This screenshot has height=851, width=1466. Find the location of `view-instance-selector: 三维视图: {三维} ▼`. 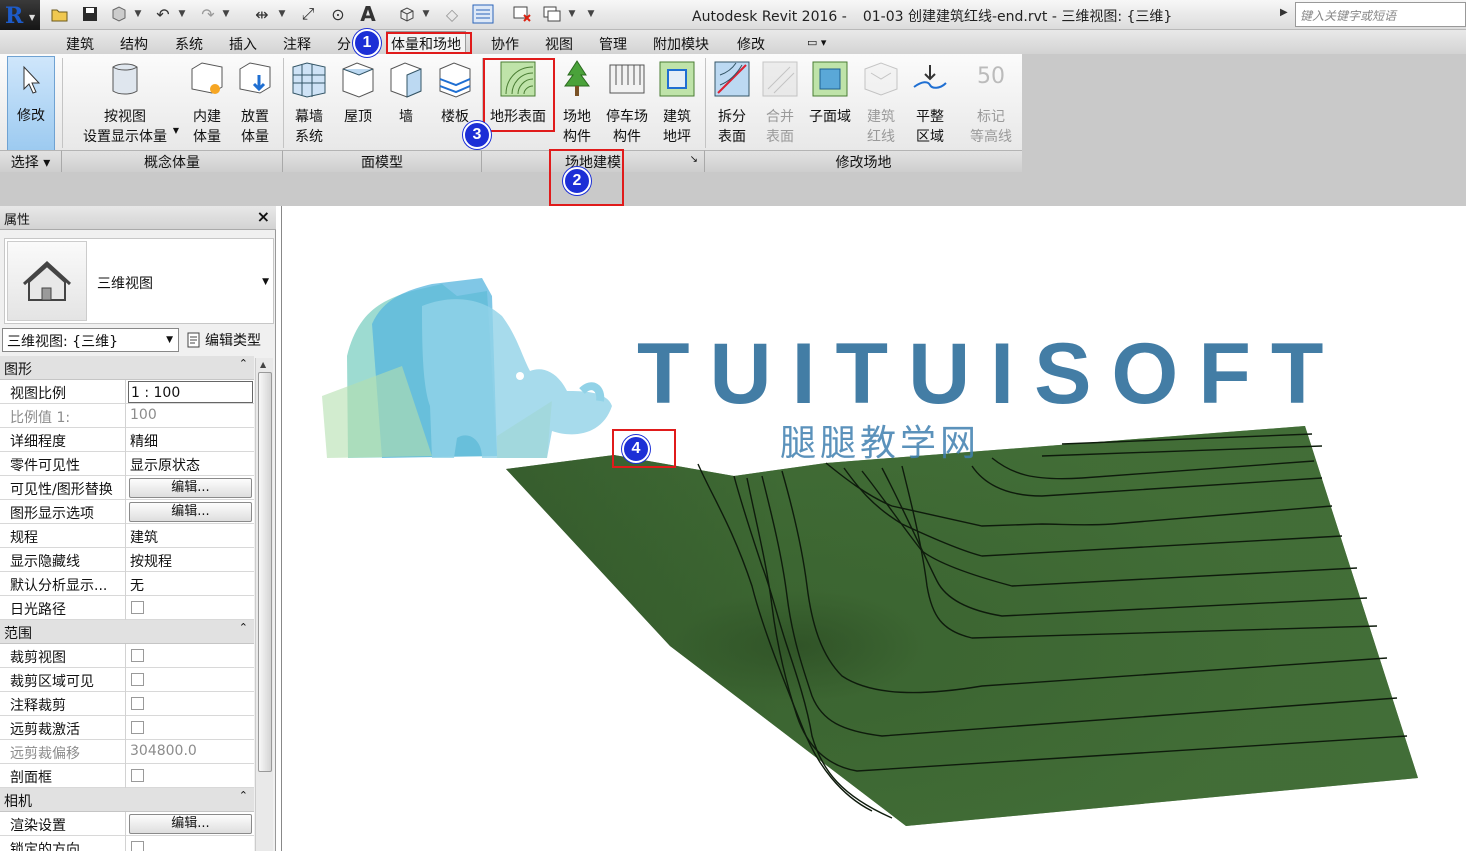

view-instance-selector: 三维视图: {三维} ▼ is located at coordinates (90, 340).